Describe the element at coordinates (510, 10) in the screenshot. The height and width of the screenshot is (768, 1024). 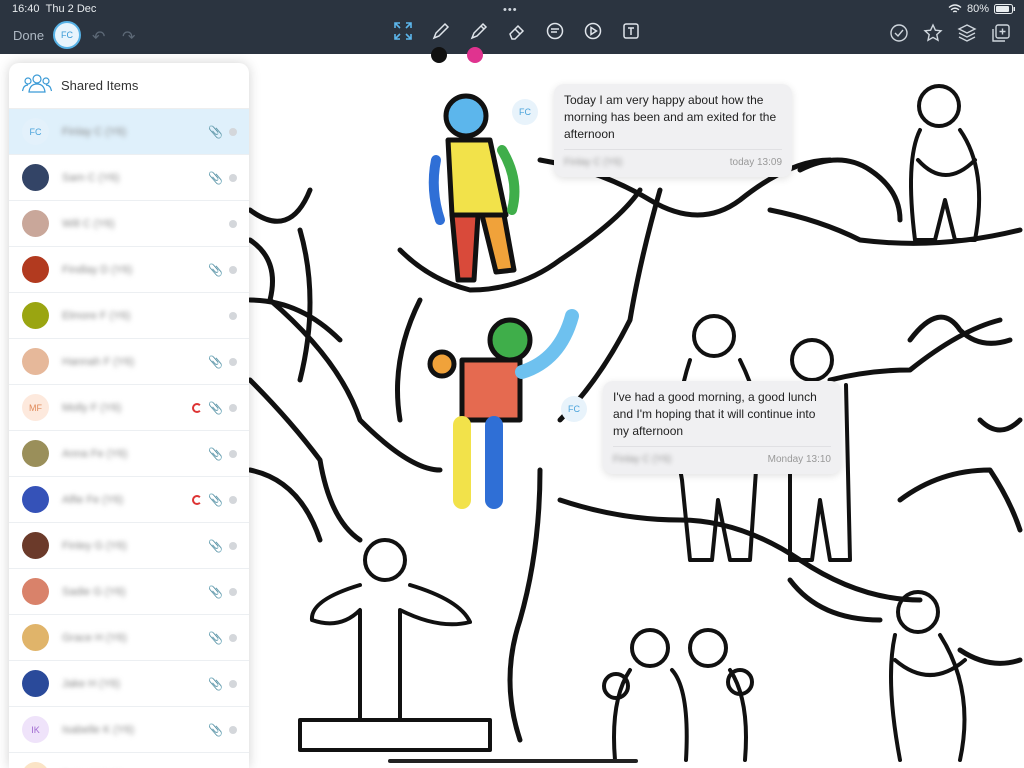
I see `more-dots-icon: •••` at that location.